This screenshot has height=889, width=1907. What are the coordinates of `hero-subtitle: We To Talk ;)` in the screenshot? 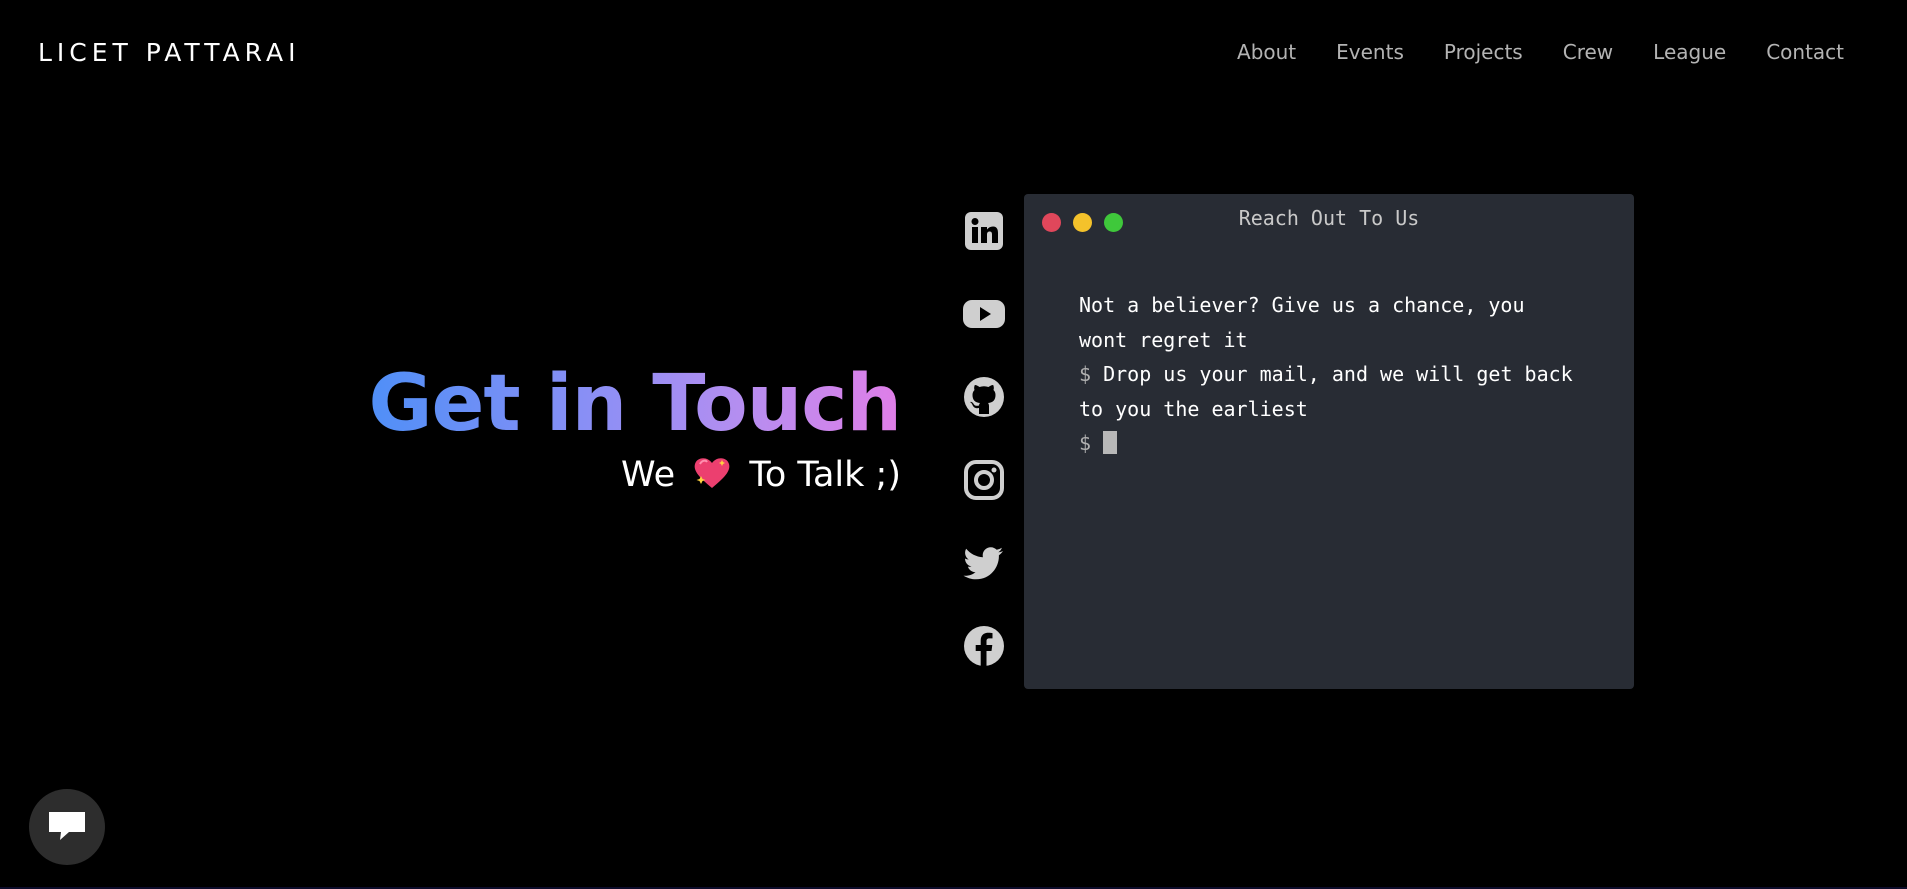 It's located at (634, 477).